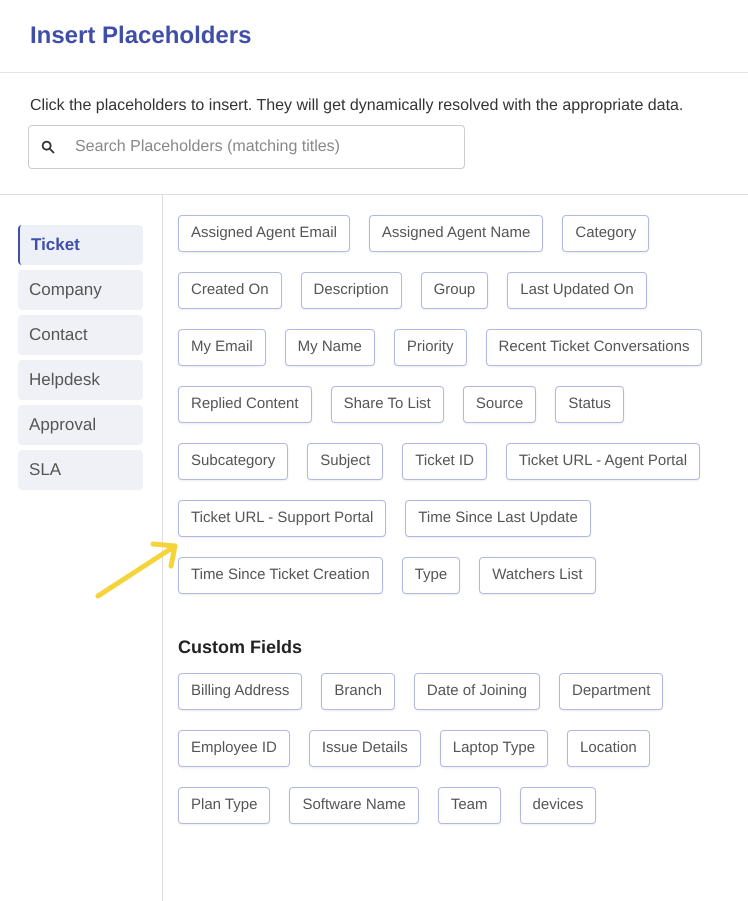 The width and height of the screenshot is (748, 901). I want to click on category-tab: Company, so click(80, 290).